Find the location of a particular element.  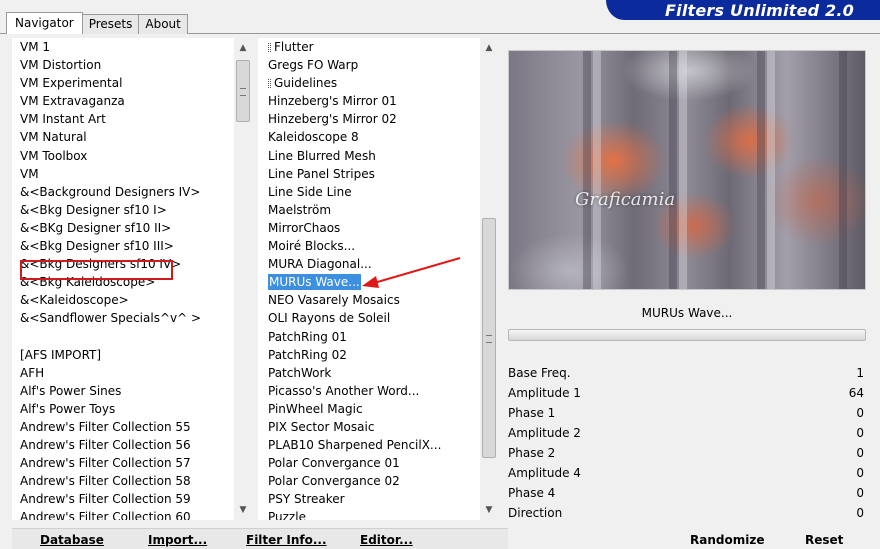

category-item: VM 1 is located at coordinates (123, 47).